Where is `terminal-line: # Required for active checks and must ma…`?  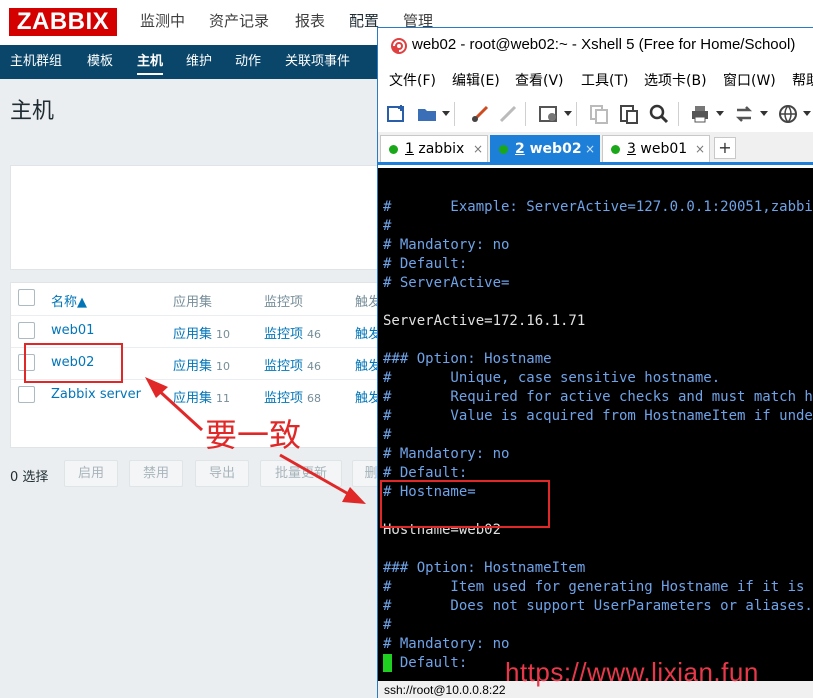
terminal-line: # Required for active checks and must ma… is located at coordinates (598, 397).